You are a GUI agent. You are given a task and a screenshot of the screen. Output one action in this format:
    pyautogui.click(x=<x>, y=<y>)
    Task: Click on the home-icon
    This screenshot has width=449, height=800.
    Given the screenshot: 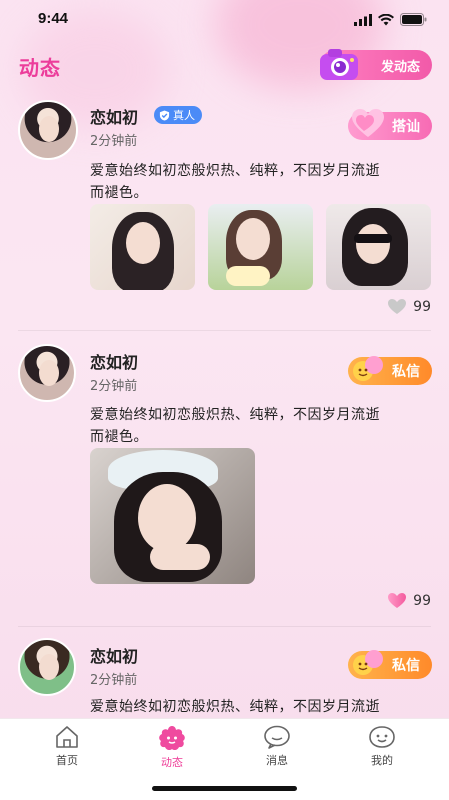 What is the action you would take?
    pyautogui.click(x=67, y=737)
    